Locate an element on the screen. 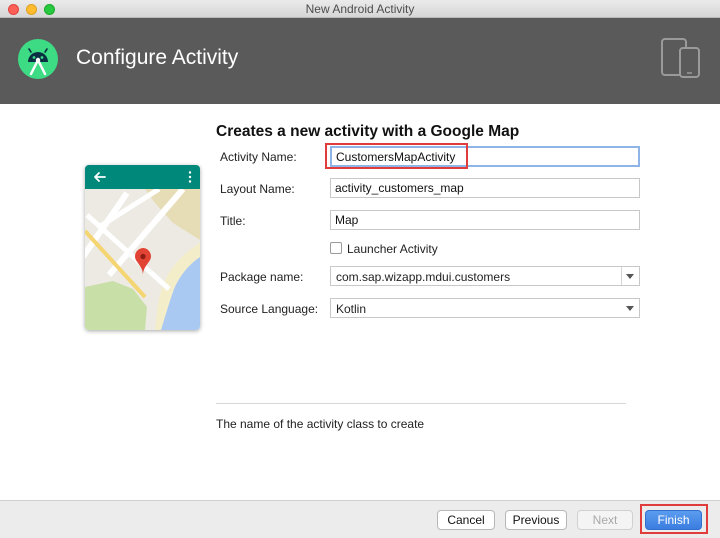 The image size is (720, 538). finish-button: Finish is located at coordinates (673, 520).